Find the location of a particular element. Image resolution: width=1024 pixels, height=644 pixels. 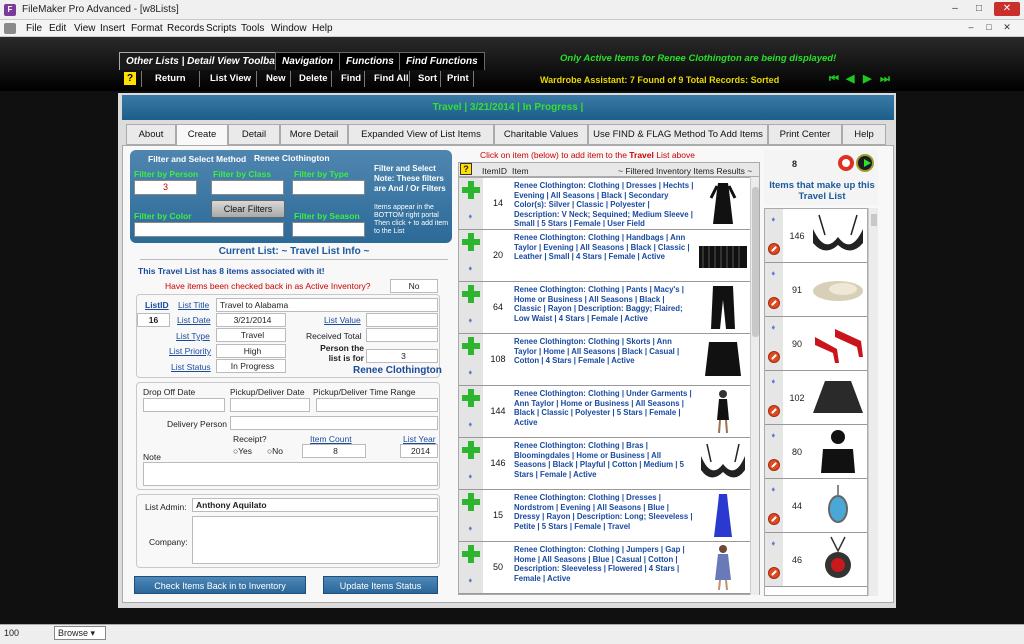

menu-insert: Insert is located at coordinates (112, 28).